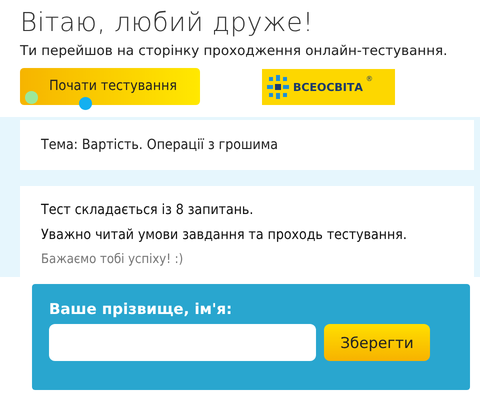  I want to click on info-text: Бажаємо тобі успіху! :), so click(112, 259).